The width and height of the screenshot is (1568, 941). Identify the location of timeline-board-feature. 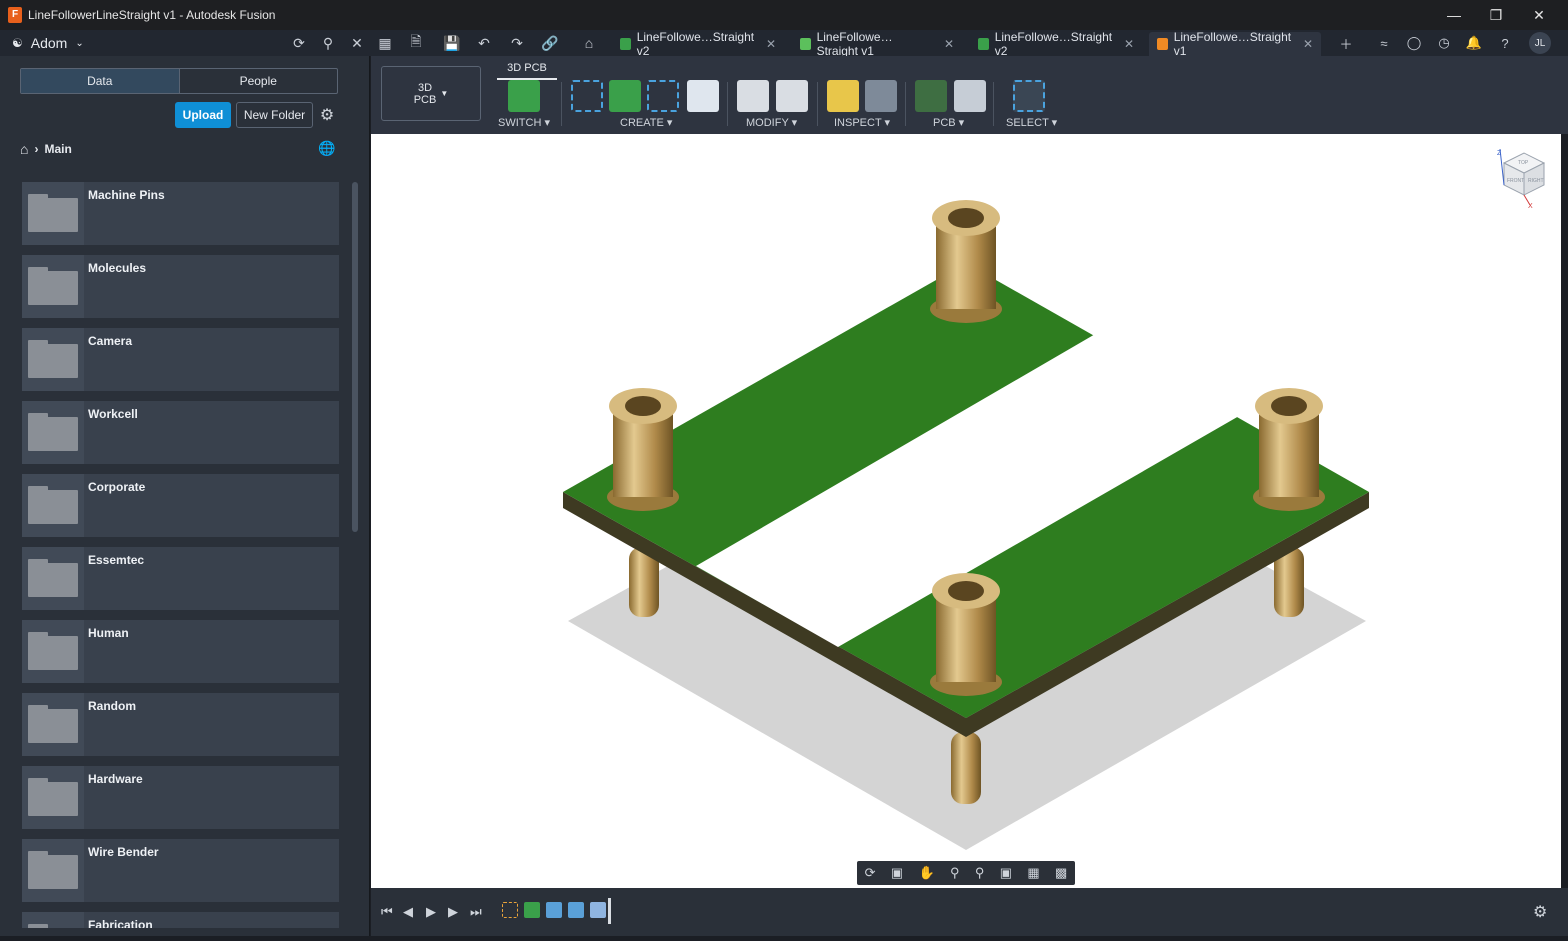
(532, 910).